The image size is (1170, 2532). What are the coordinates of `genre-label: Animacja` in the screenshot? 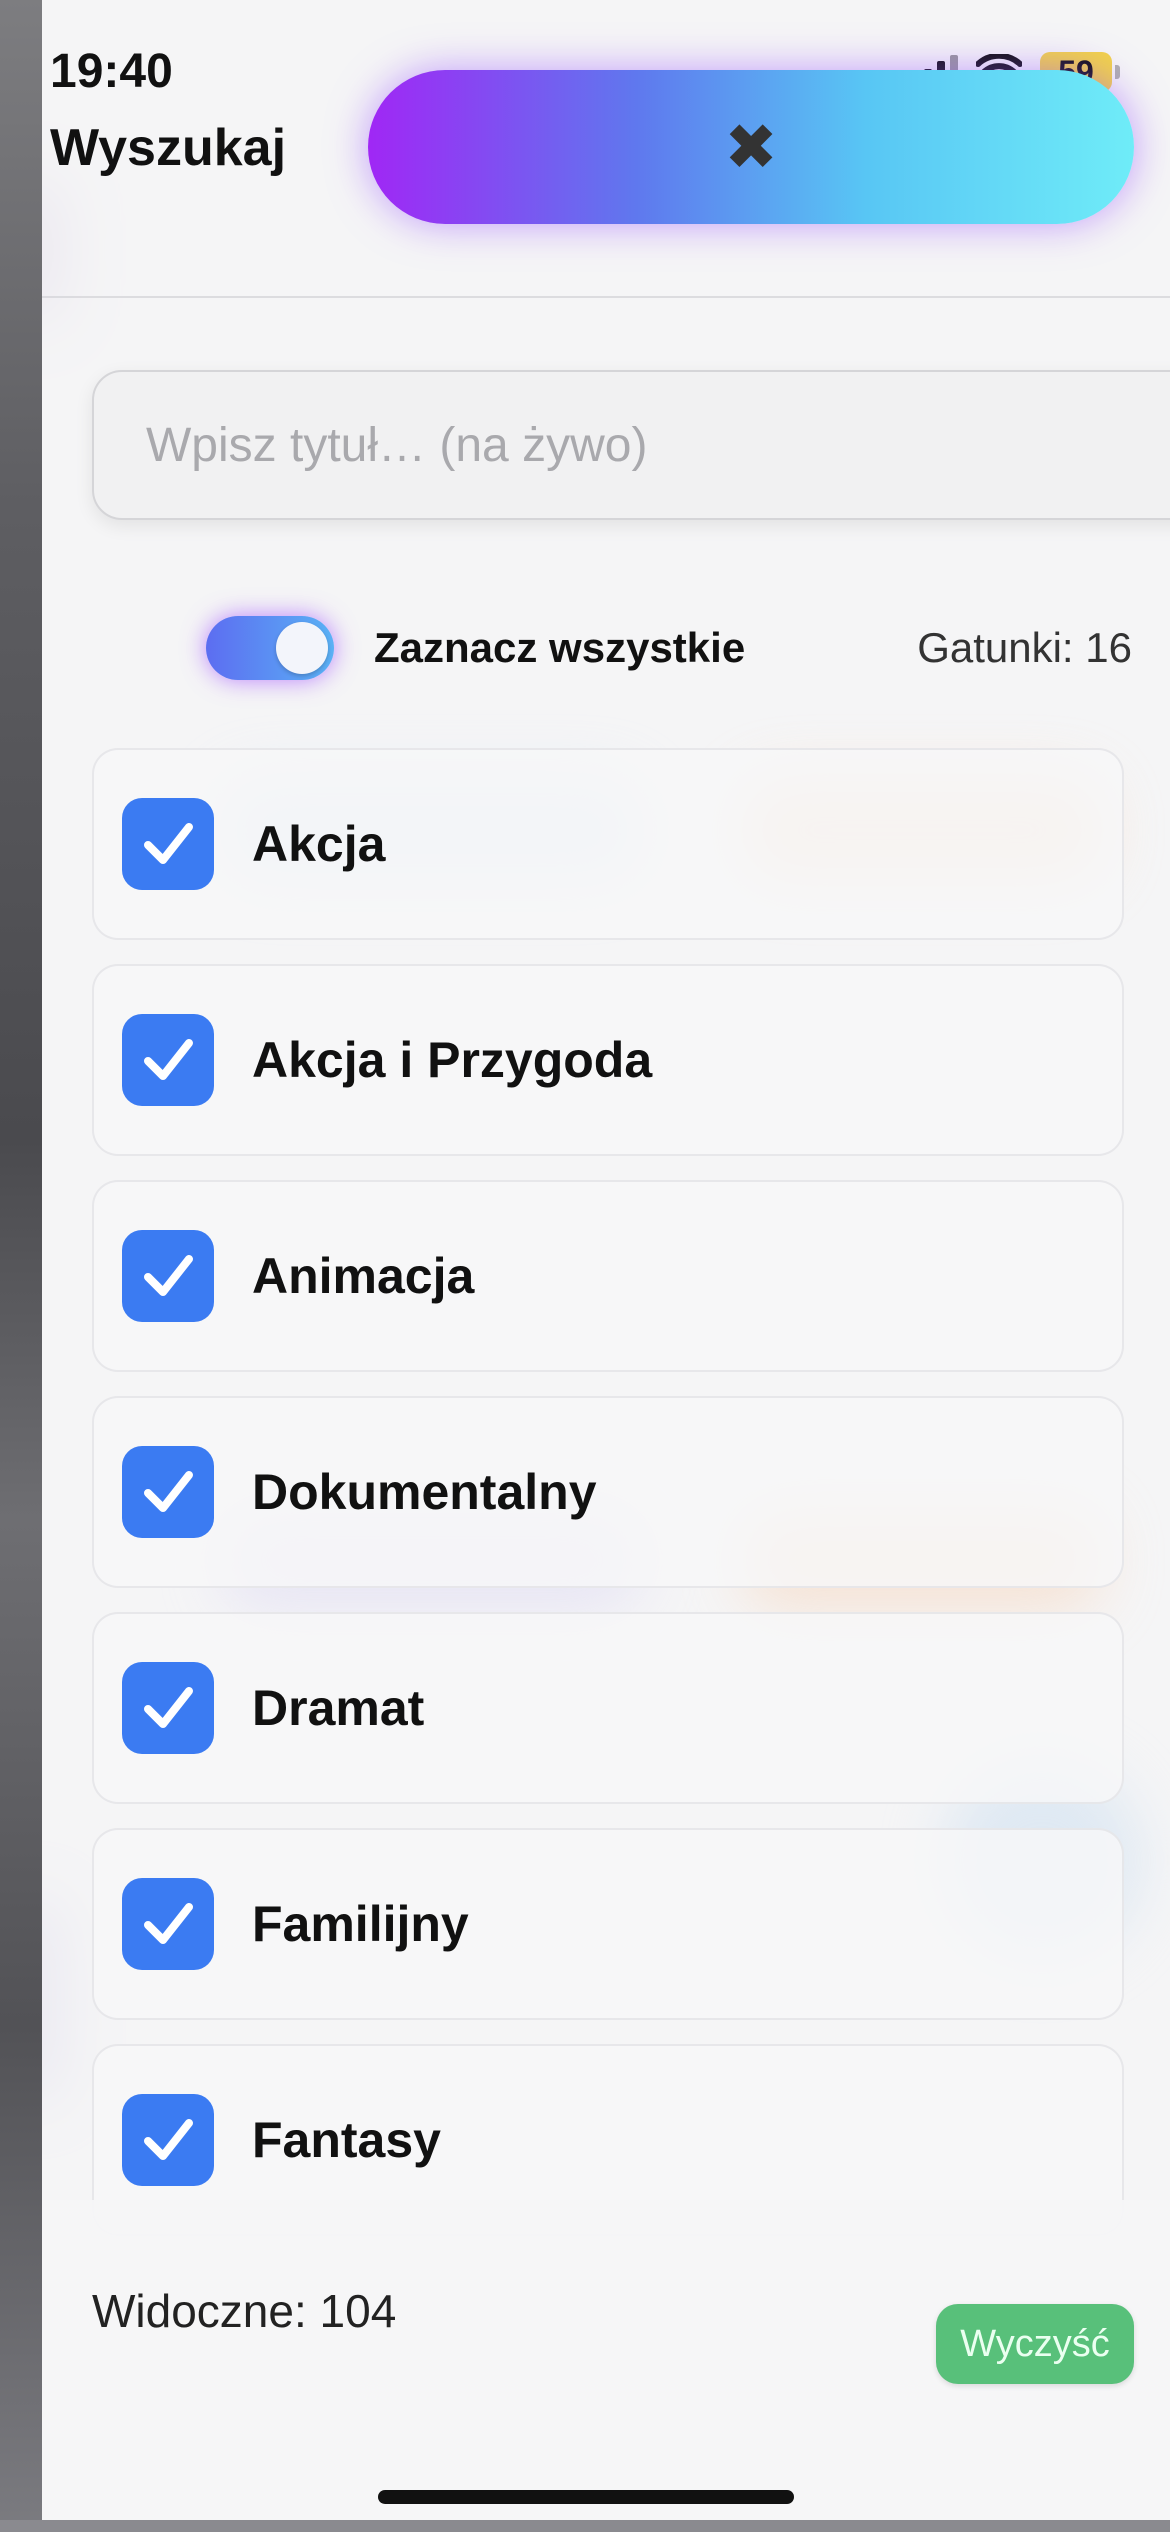 It's located at (363, 1276).